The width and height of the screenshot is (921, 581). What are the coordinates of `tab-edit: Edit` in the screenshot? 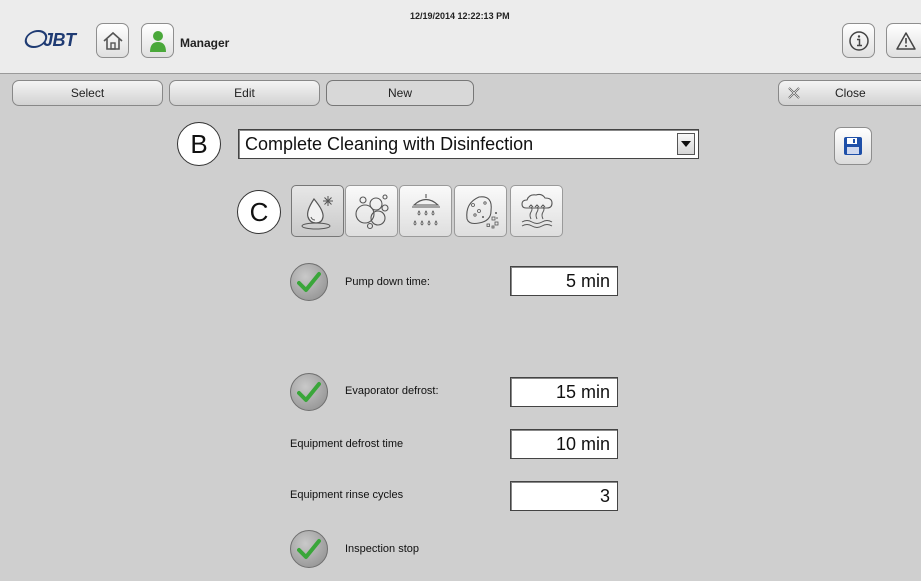 It's located at (244, 93).